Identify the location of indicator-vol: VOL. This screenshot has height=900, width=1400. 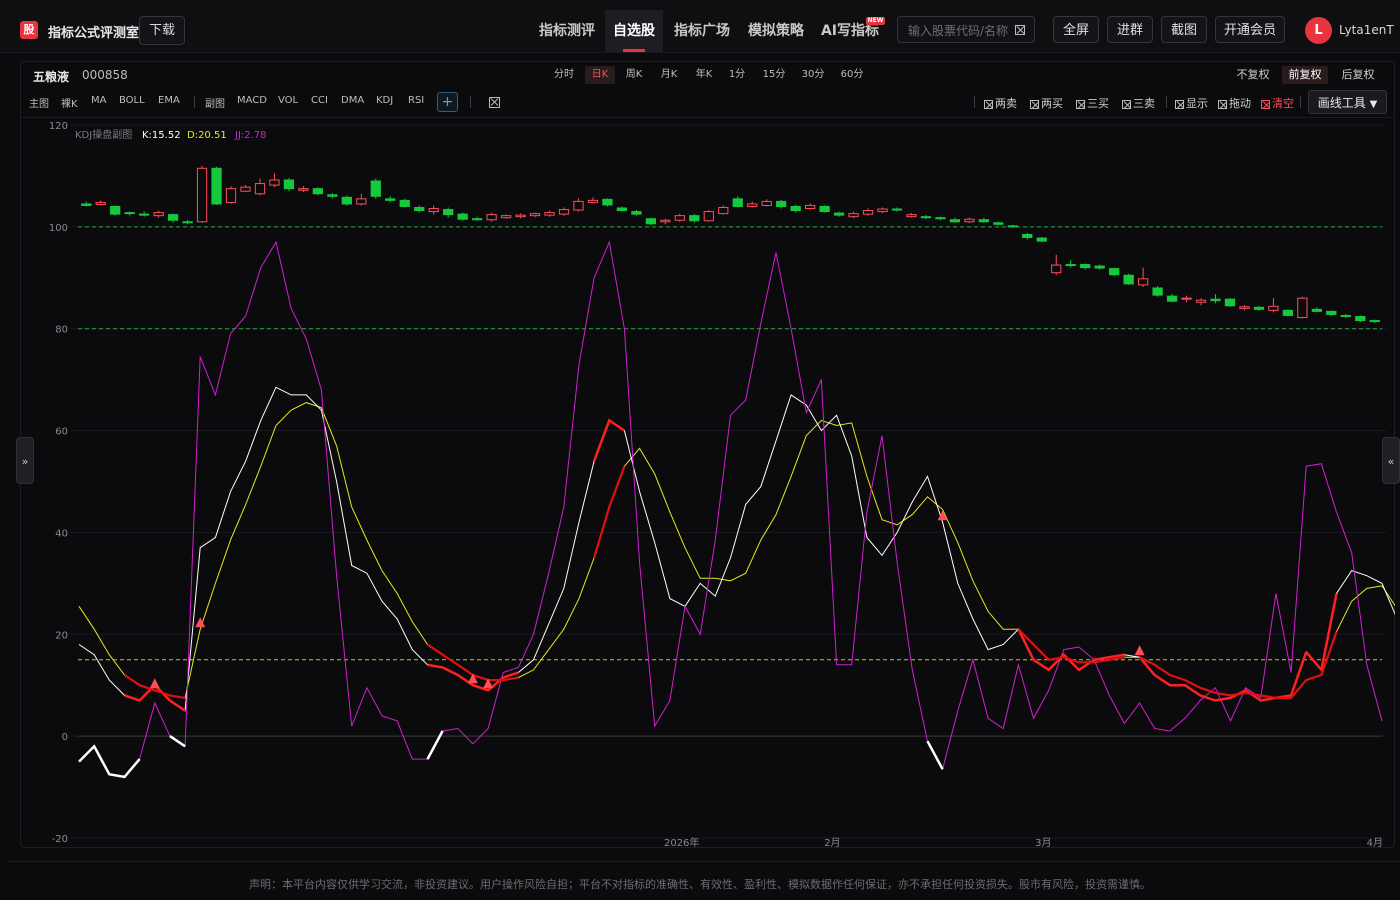
(288, 100).